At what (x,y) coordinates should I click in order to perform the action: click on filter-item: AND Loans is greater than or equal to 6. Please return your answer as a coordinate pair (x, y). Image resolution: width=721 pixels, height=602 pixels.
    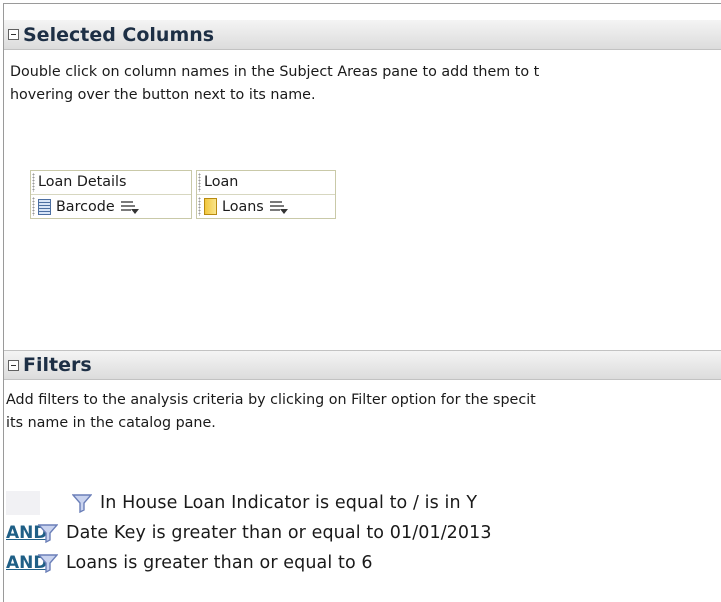
    Looking at the image, I should click on (362, 563).